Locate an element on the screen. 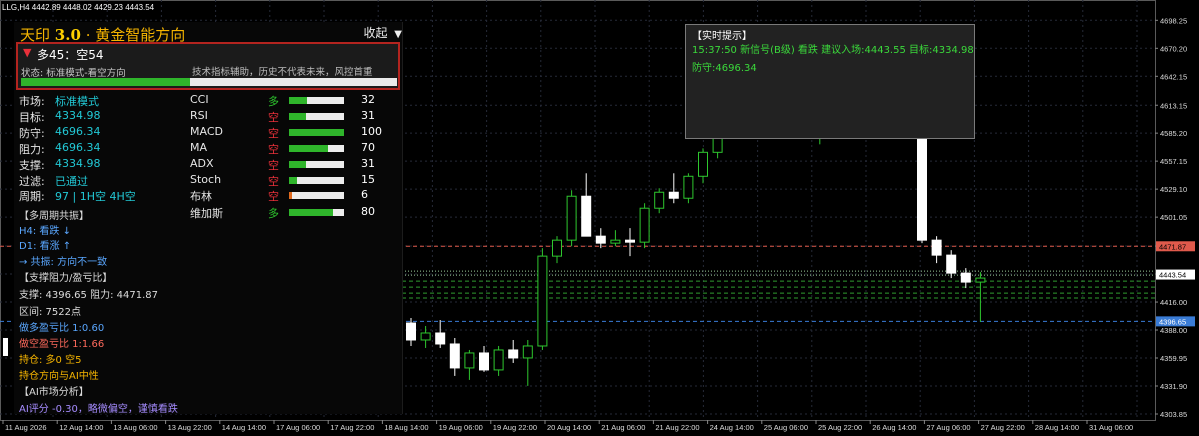  indicator-value: 32 is located at coordinates (368, 99).